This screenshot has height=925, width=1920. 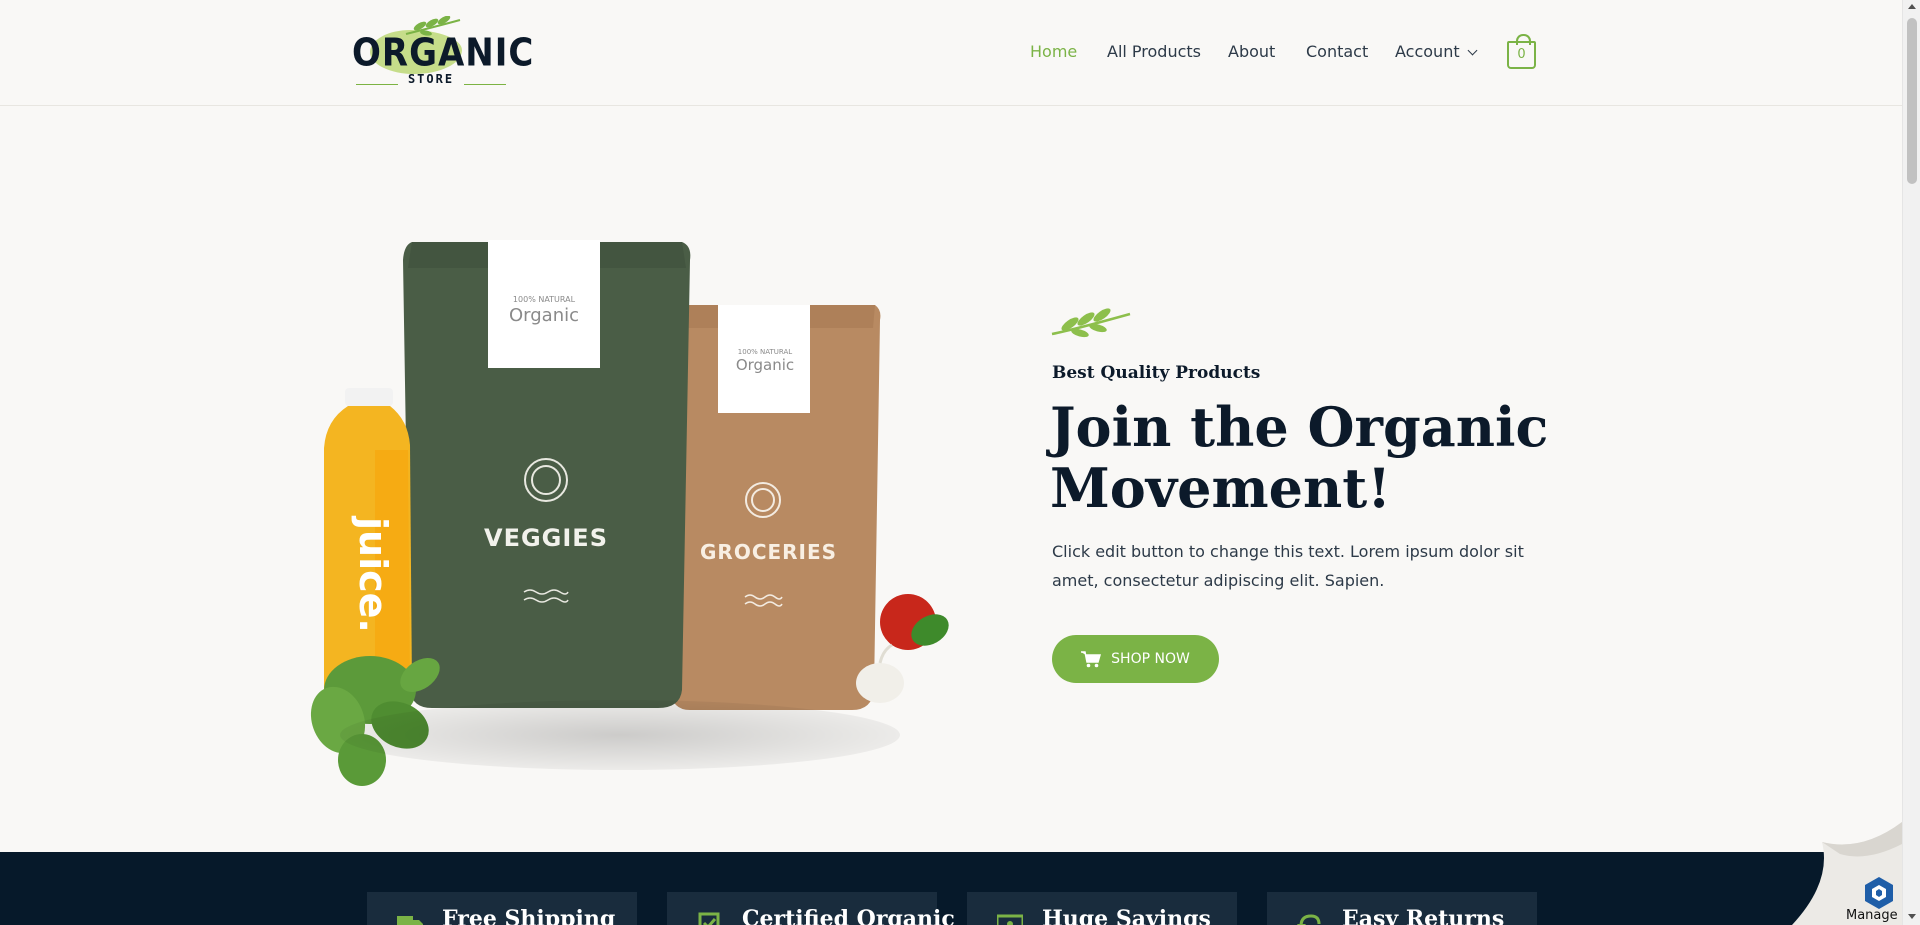 What do you see at coordinates (1091, 323) in the screenshot?
I see `leaf-branch-icon` at bounding box center [1091, 323].